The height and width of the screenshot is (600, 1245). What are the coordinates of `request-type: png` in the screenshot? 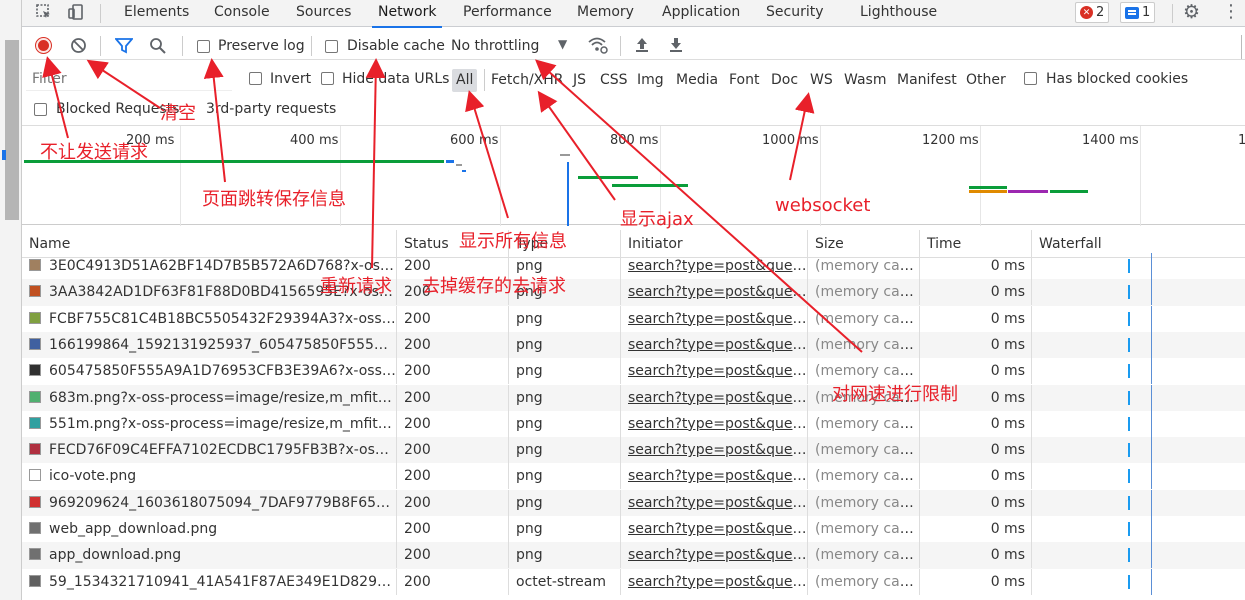 It's located at (529, 450).